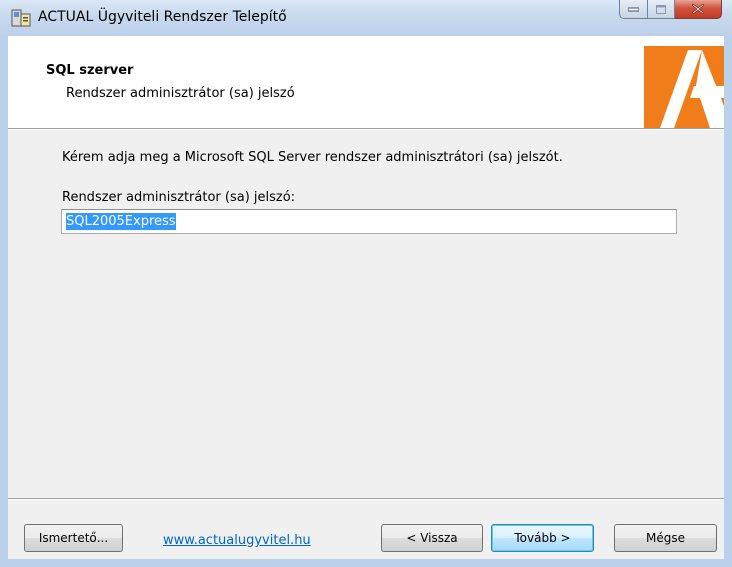 Image resolution: width=732 pixels, height=567 pixels. What do you see at coordinates (369, 221) in the screenshot?
I see `sa-password-input: SQL2005Express` at bounding box center [369, 221].